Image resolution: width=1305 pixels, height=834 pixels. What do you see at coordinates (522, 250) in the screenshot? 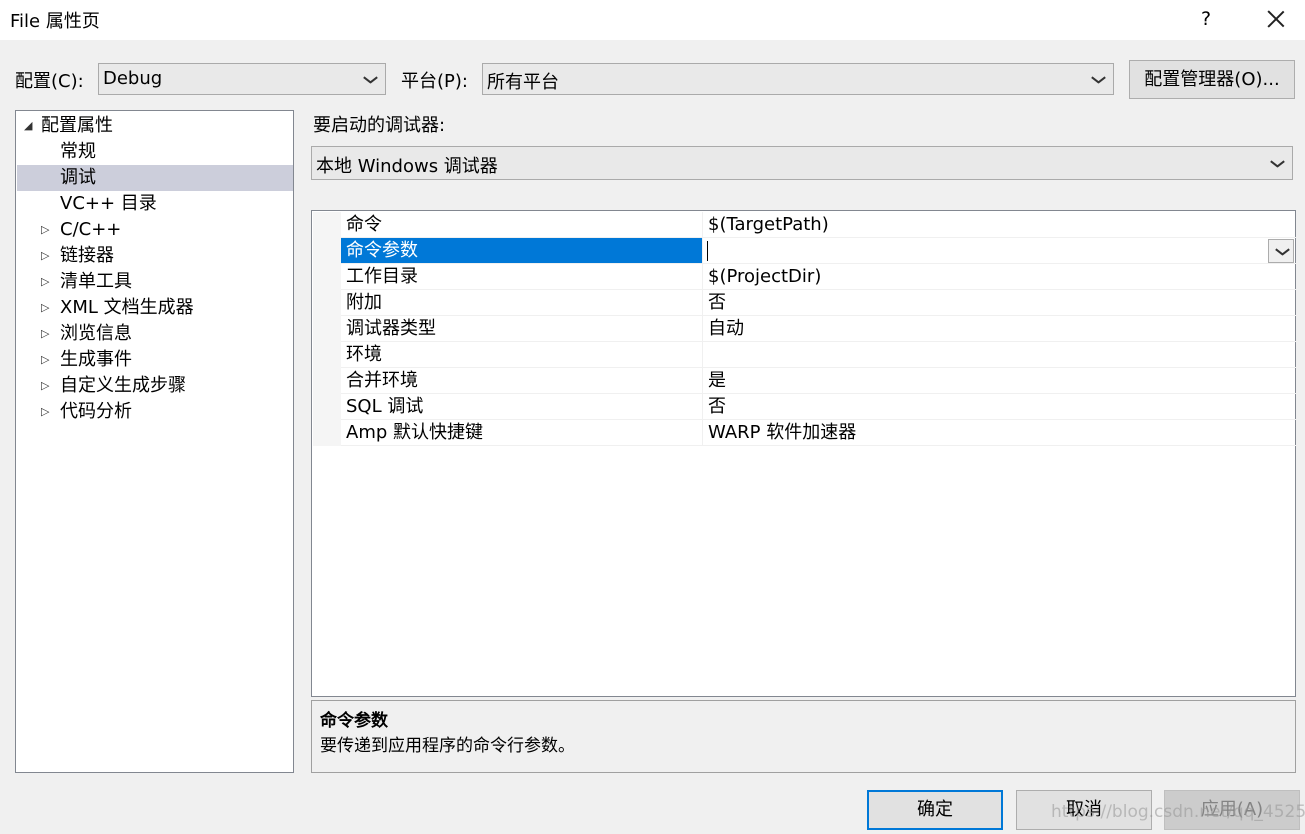
I see `property-name: 命令参数` at bounding box center [522, 250].